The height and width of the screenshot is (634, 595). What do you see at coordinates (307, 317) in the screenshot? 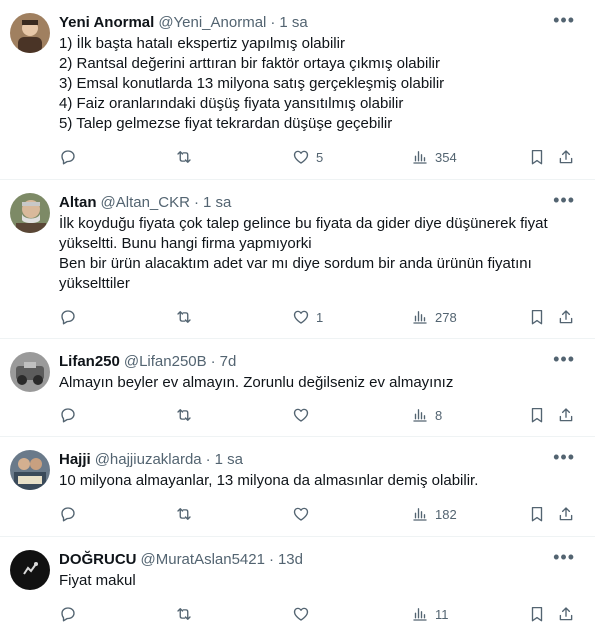
I see `like-button: 1` at bounding box center [307, 317].